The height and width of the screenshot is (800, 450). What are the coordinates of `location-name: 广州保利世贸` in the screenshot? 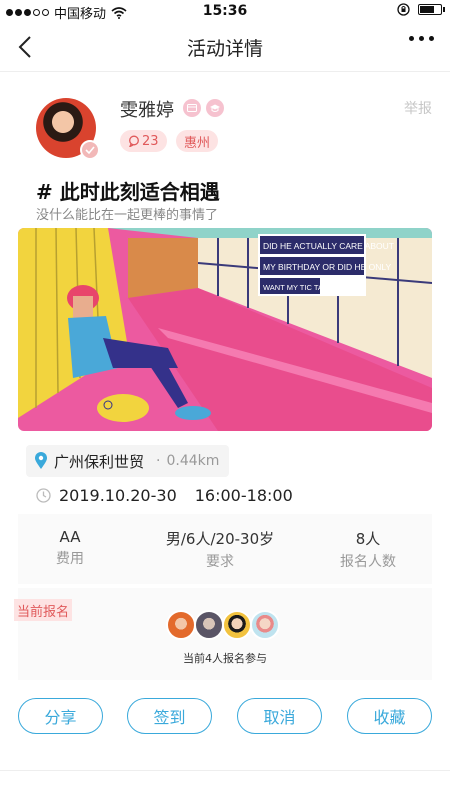 It's located at (99, 461).